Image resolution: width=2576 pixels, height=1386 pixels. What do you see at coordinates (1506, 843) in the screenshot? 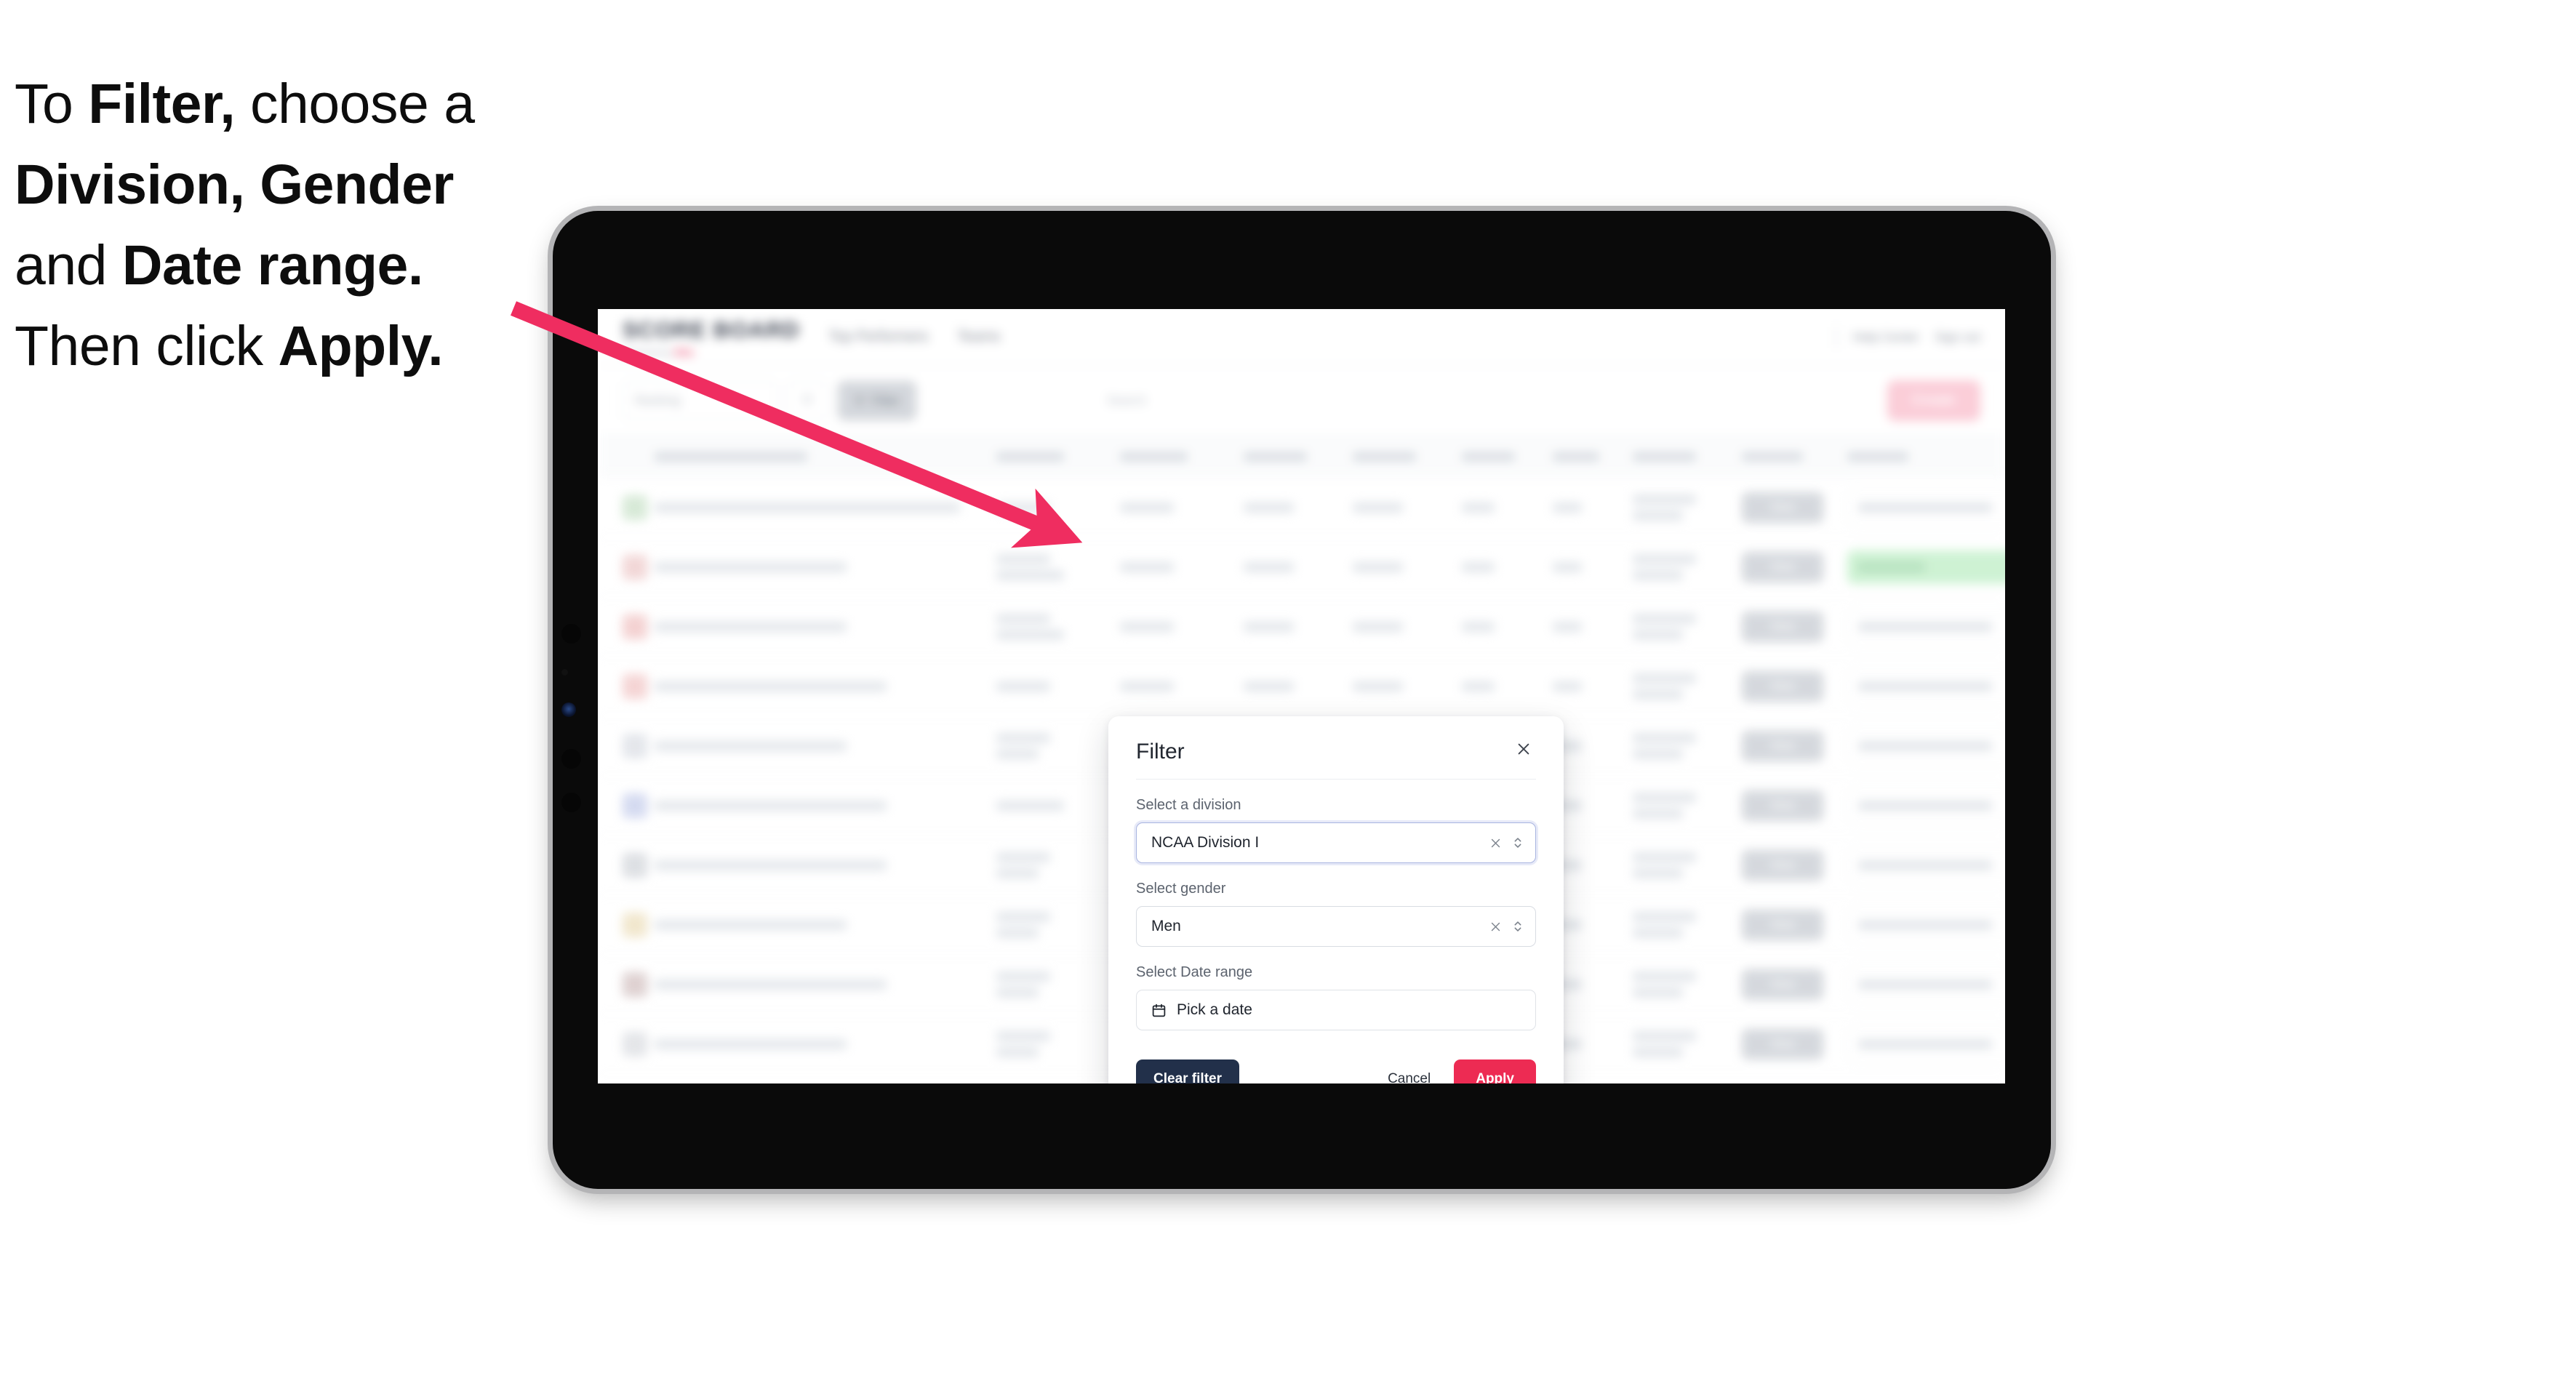
I see `division-select-icons` at bounding box center [1506, 843].